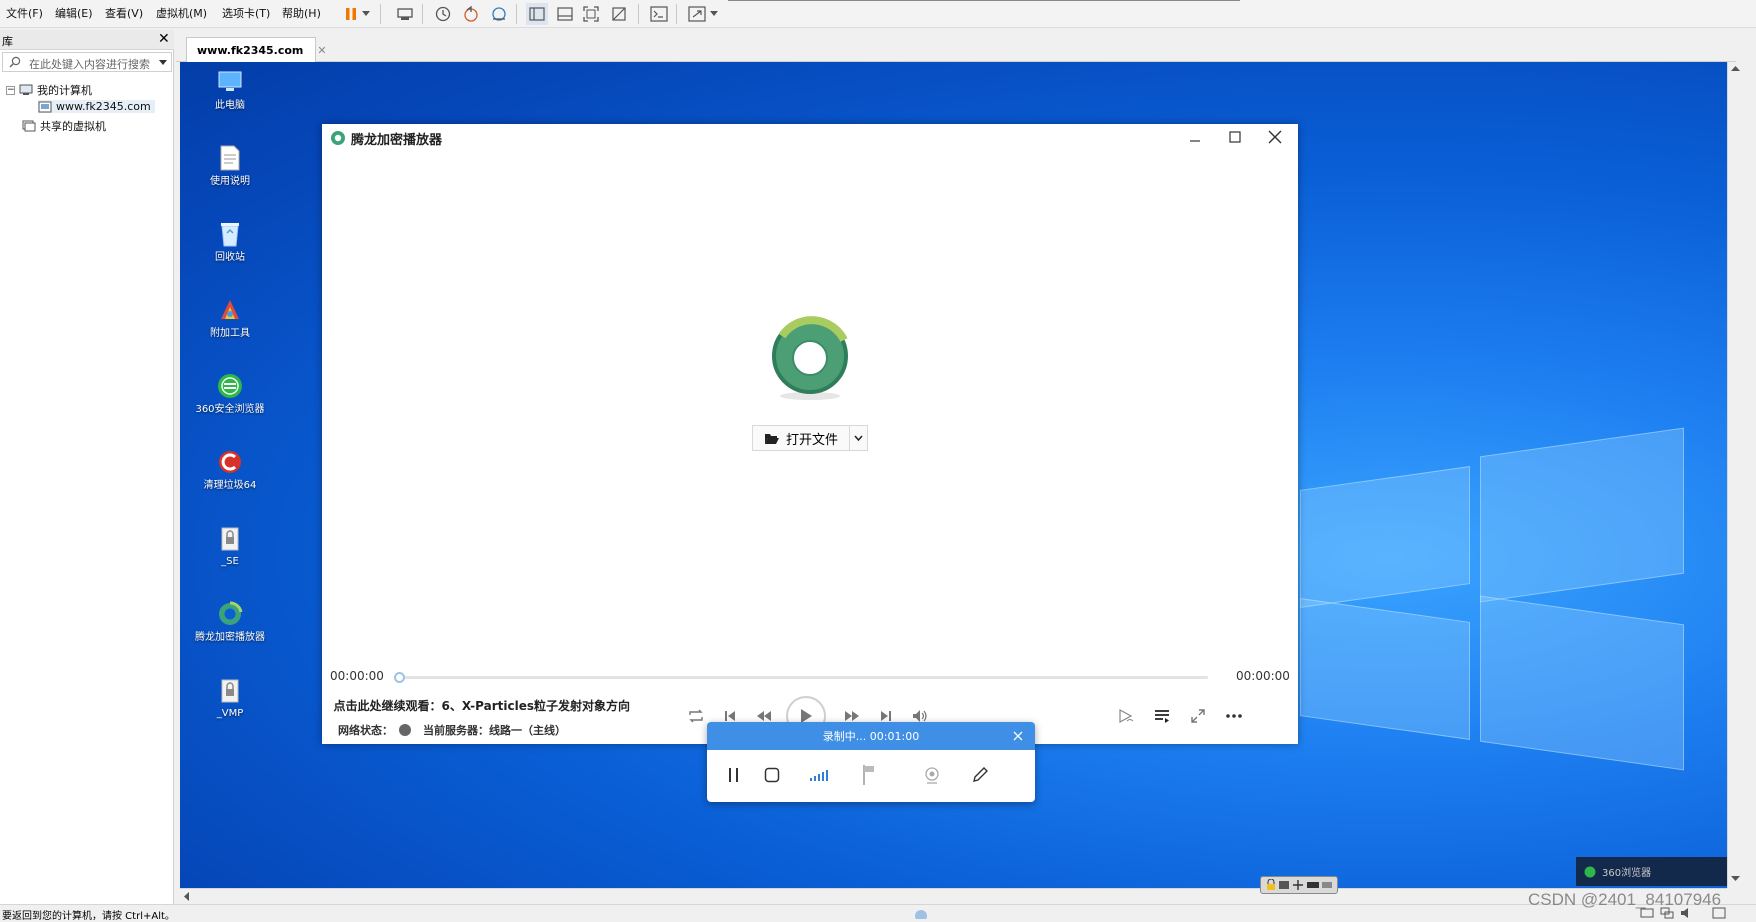  Describe the element at coordinates (230, 158) in the screenshot. I see `document-icon` at that location.